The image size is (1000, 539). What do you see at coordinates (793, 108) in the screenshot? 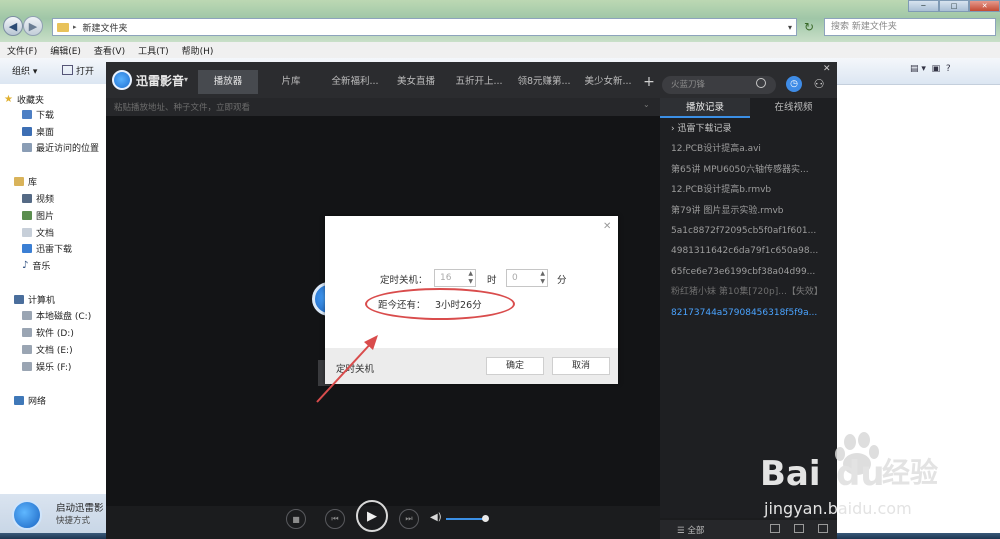
I see `tab-online-video: 在线视频` at bounding box center [793, 108].